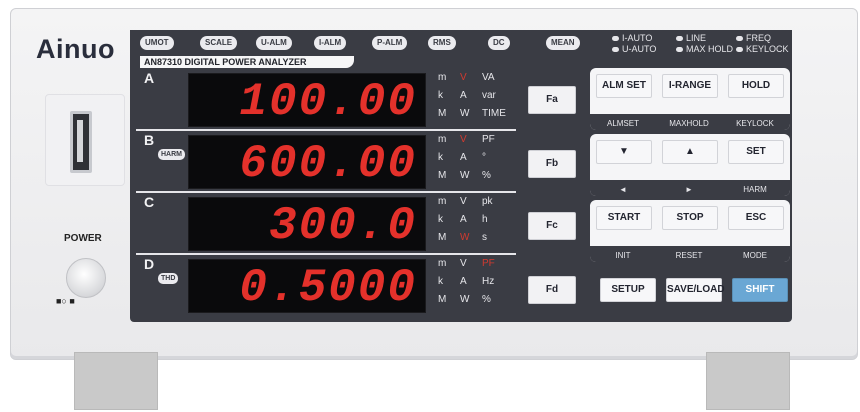 This screenshot has height=412, width=860. What do you see at coordinates (274, 43) in the screenshot?
I see `indicator-u-alm: U-ALM` at bounding box center [274, 43].